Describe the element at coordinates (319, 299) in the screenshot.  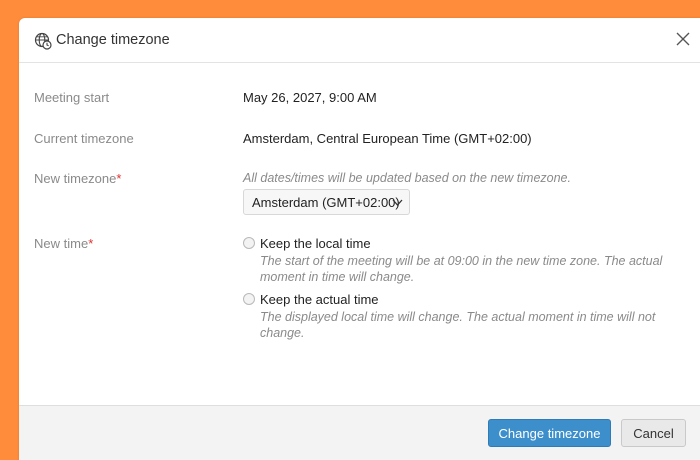
I see `keep-actual-time-label: Keep the actual time` at that location.